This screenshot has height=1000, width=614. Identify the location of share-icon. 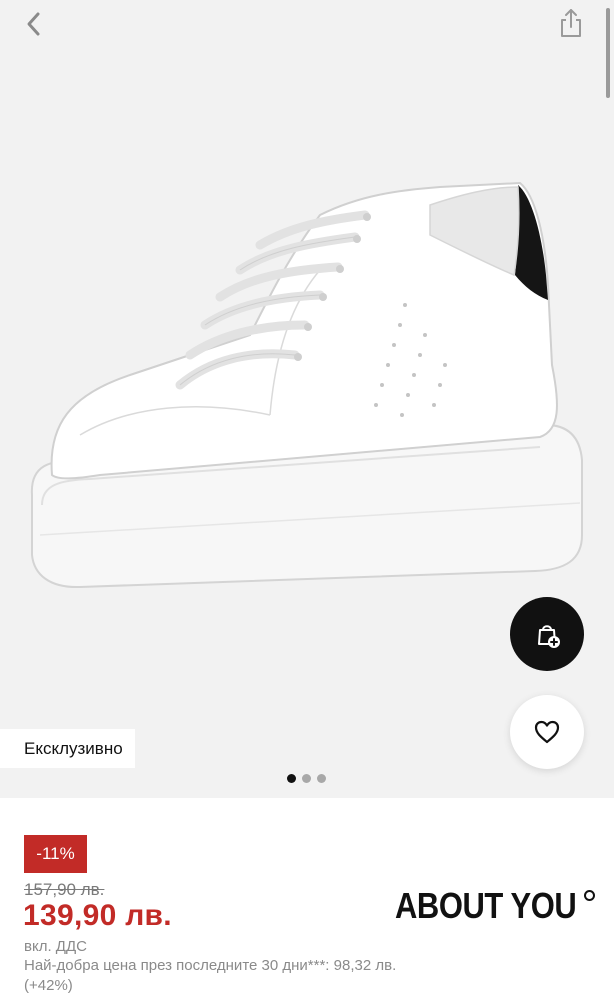
(571, 23).